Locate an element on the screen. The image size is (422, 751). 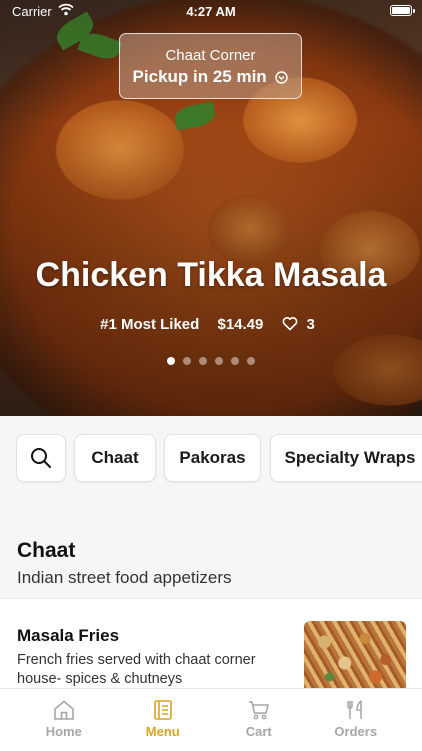
tab-home: Home is located at coordinates (64, 720).